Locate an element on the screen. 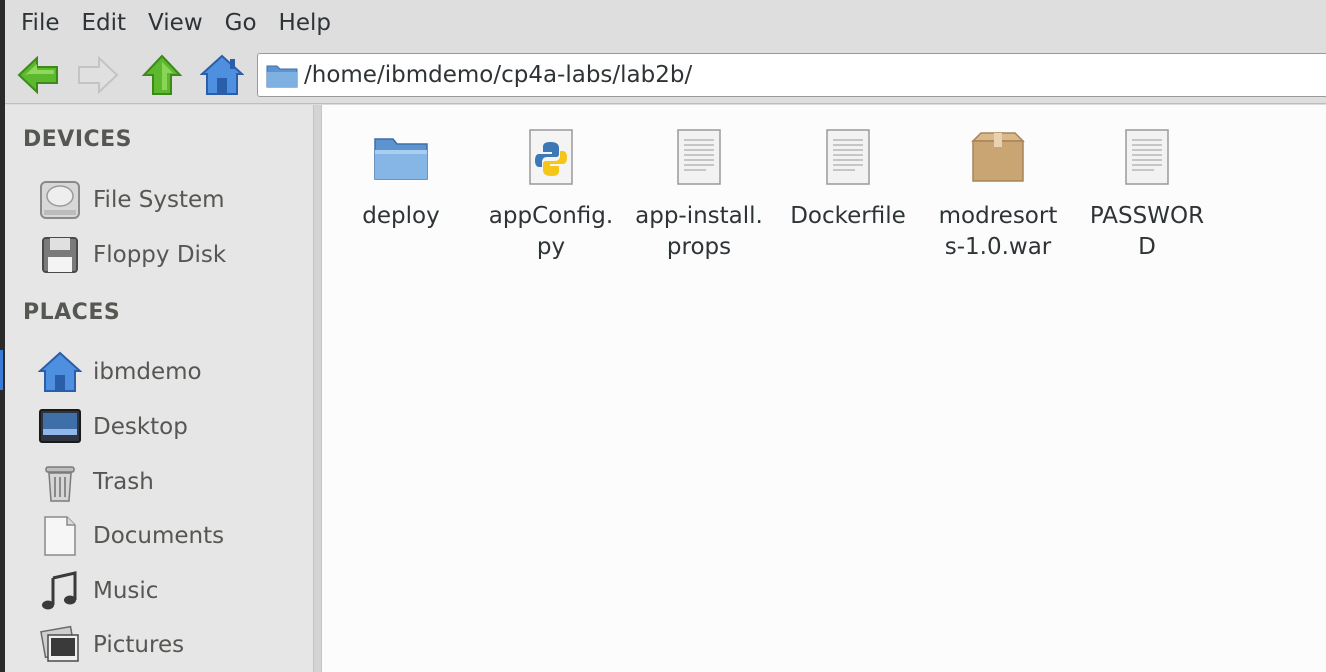 This screenshot has width=1326, height=672. file-item-modresorts-war: modresorts-1.0.war is located at coordinates (998, 194).